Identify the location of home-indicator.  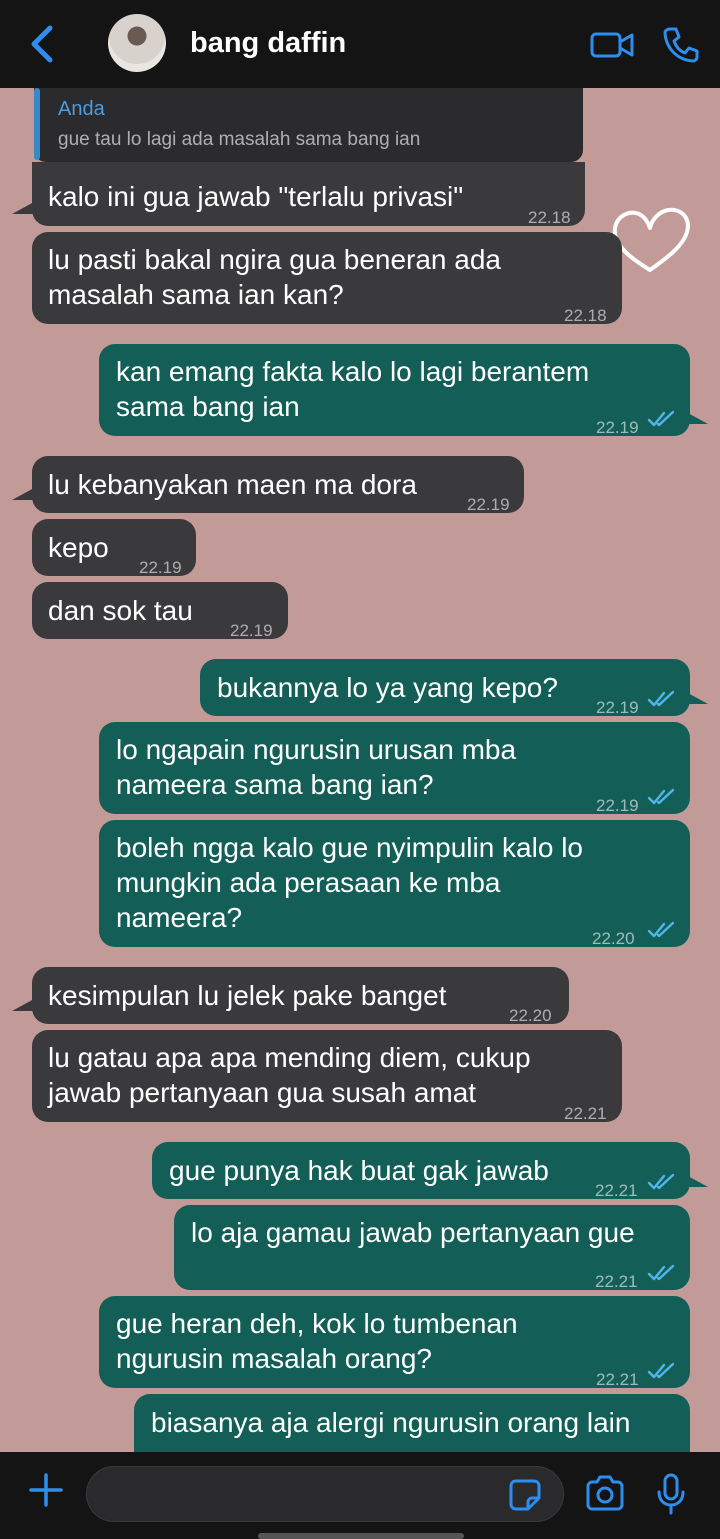
(361, 1536).